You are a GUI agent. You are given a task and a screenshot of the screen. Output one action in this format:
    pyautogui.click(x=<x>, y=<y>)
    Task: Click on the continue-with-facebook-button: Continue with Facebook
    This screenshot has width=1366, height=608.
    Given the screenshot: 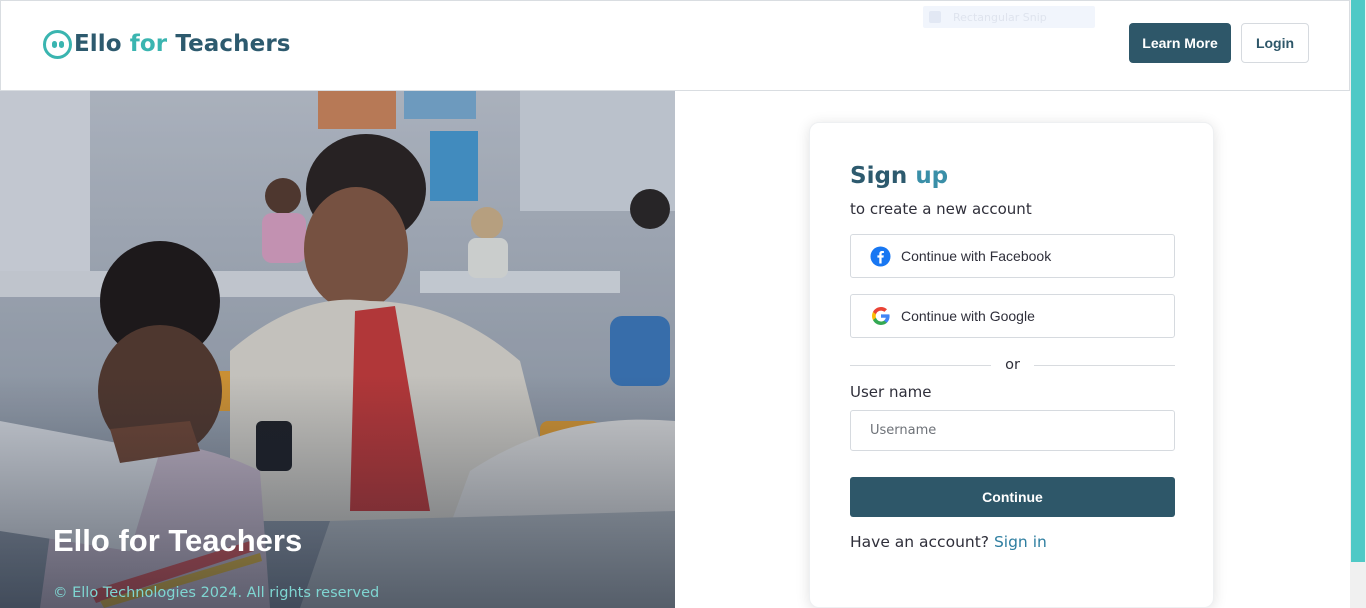 What is the action you would take?
    pyautogui.click(x=1012, y=256)
    